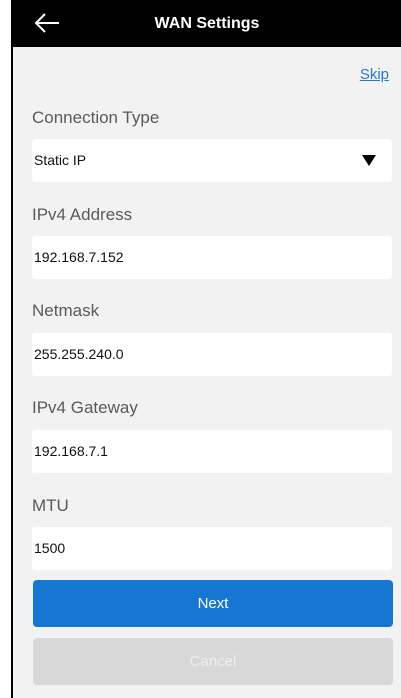 The image size is (401, 698). What do you see at coordinates (369, 160) in the screenshot?
I see `caret-down-icon` at bounding box center [369, 160].